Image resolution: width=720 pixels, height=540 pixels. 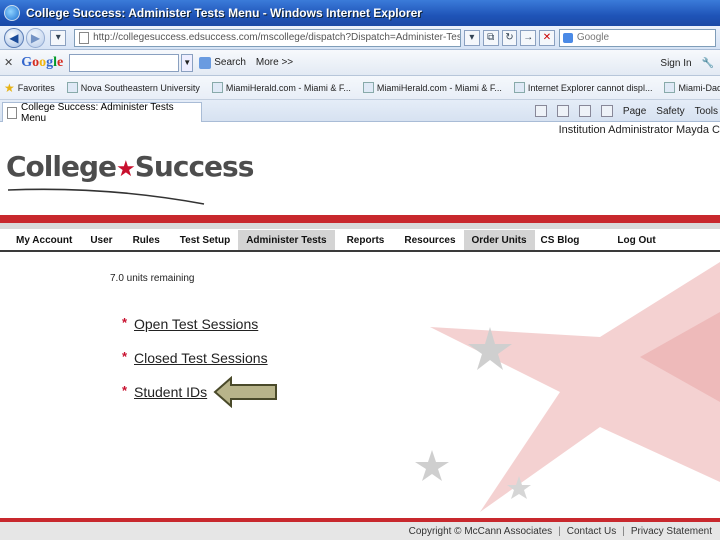 What do you see at coordinates (427, 240) in the screenshot?
I see `nav-resources: Resources` at bounding box center [427, 240].